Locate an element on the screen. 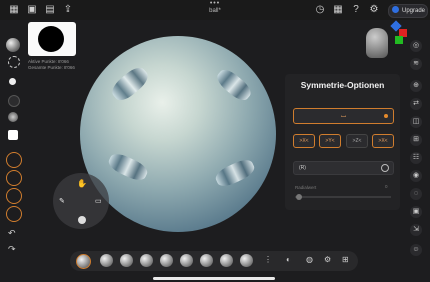 Image resolution: width=430 pixels, height=282 pixels. radial-label: (R) is located at coordinates (302, 168).